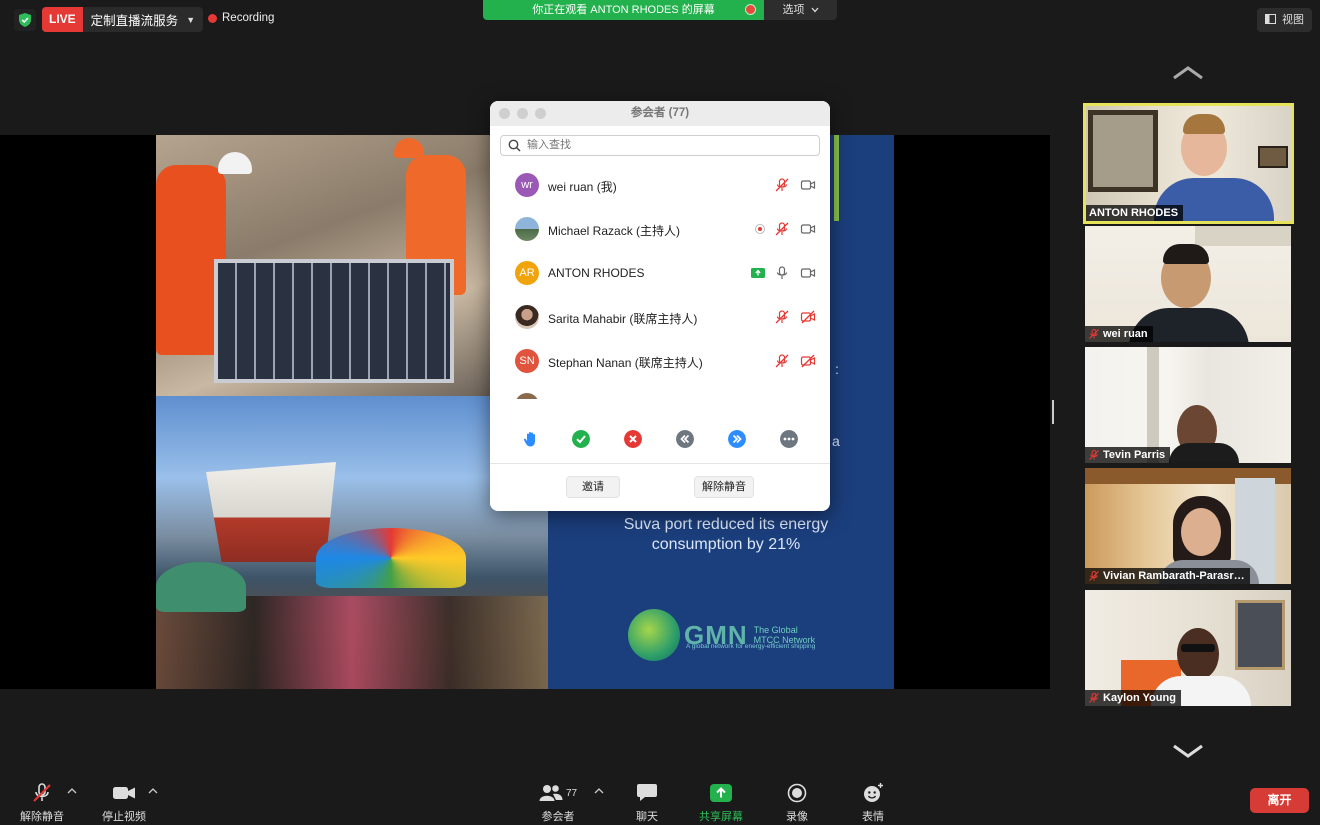 The image size is (1320, 825). Describe the element at coordinates (571, 793) in the screenshot. I see `participants-count: 77` at that location.